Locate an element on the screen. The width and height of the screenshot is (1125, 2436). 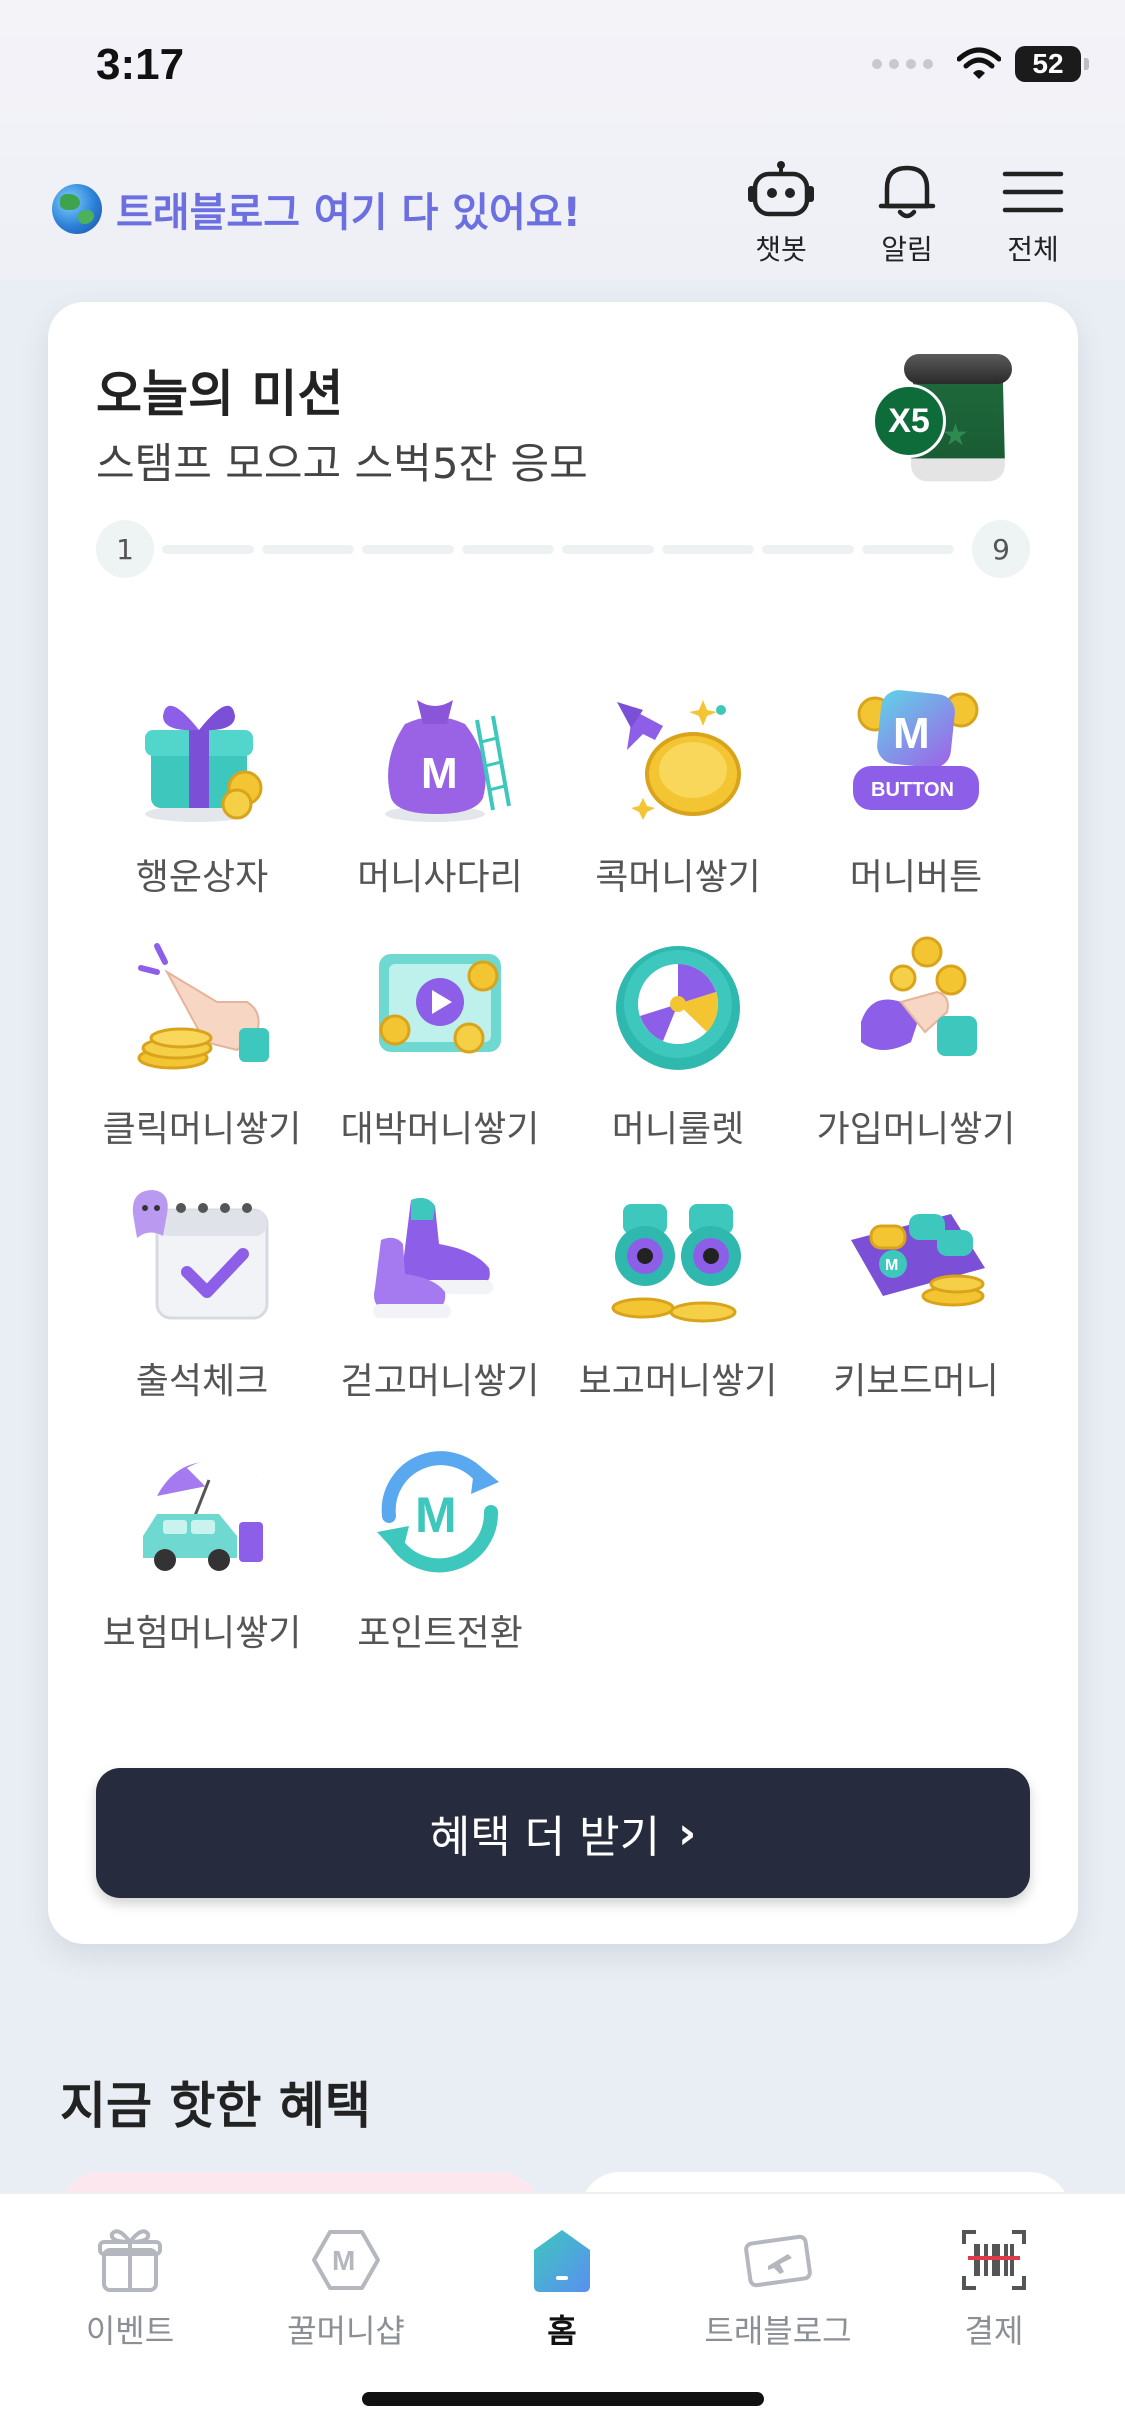
mission-item-lucky-box: 행운상자 is located at coordinates (202, 792).